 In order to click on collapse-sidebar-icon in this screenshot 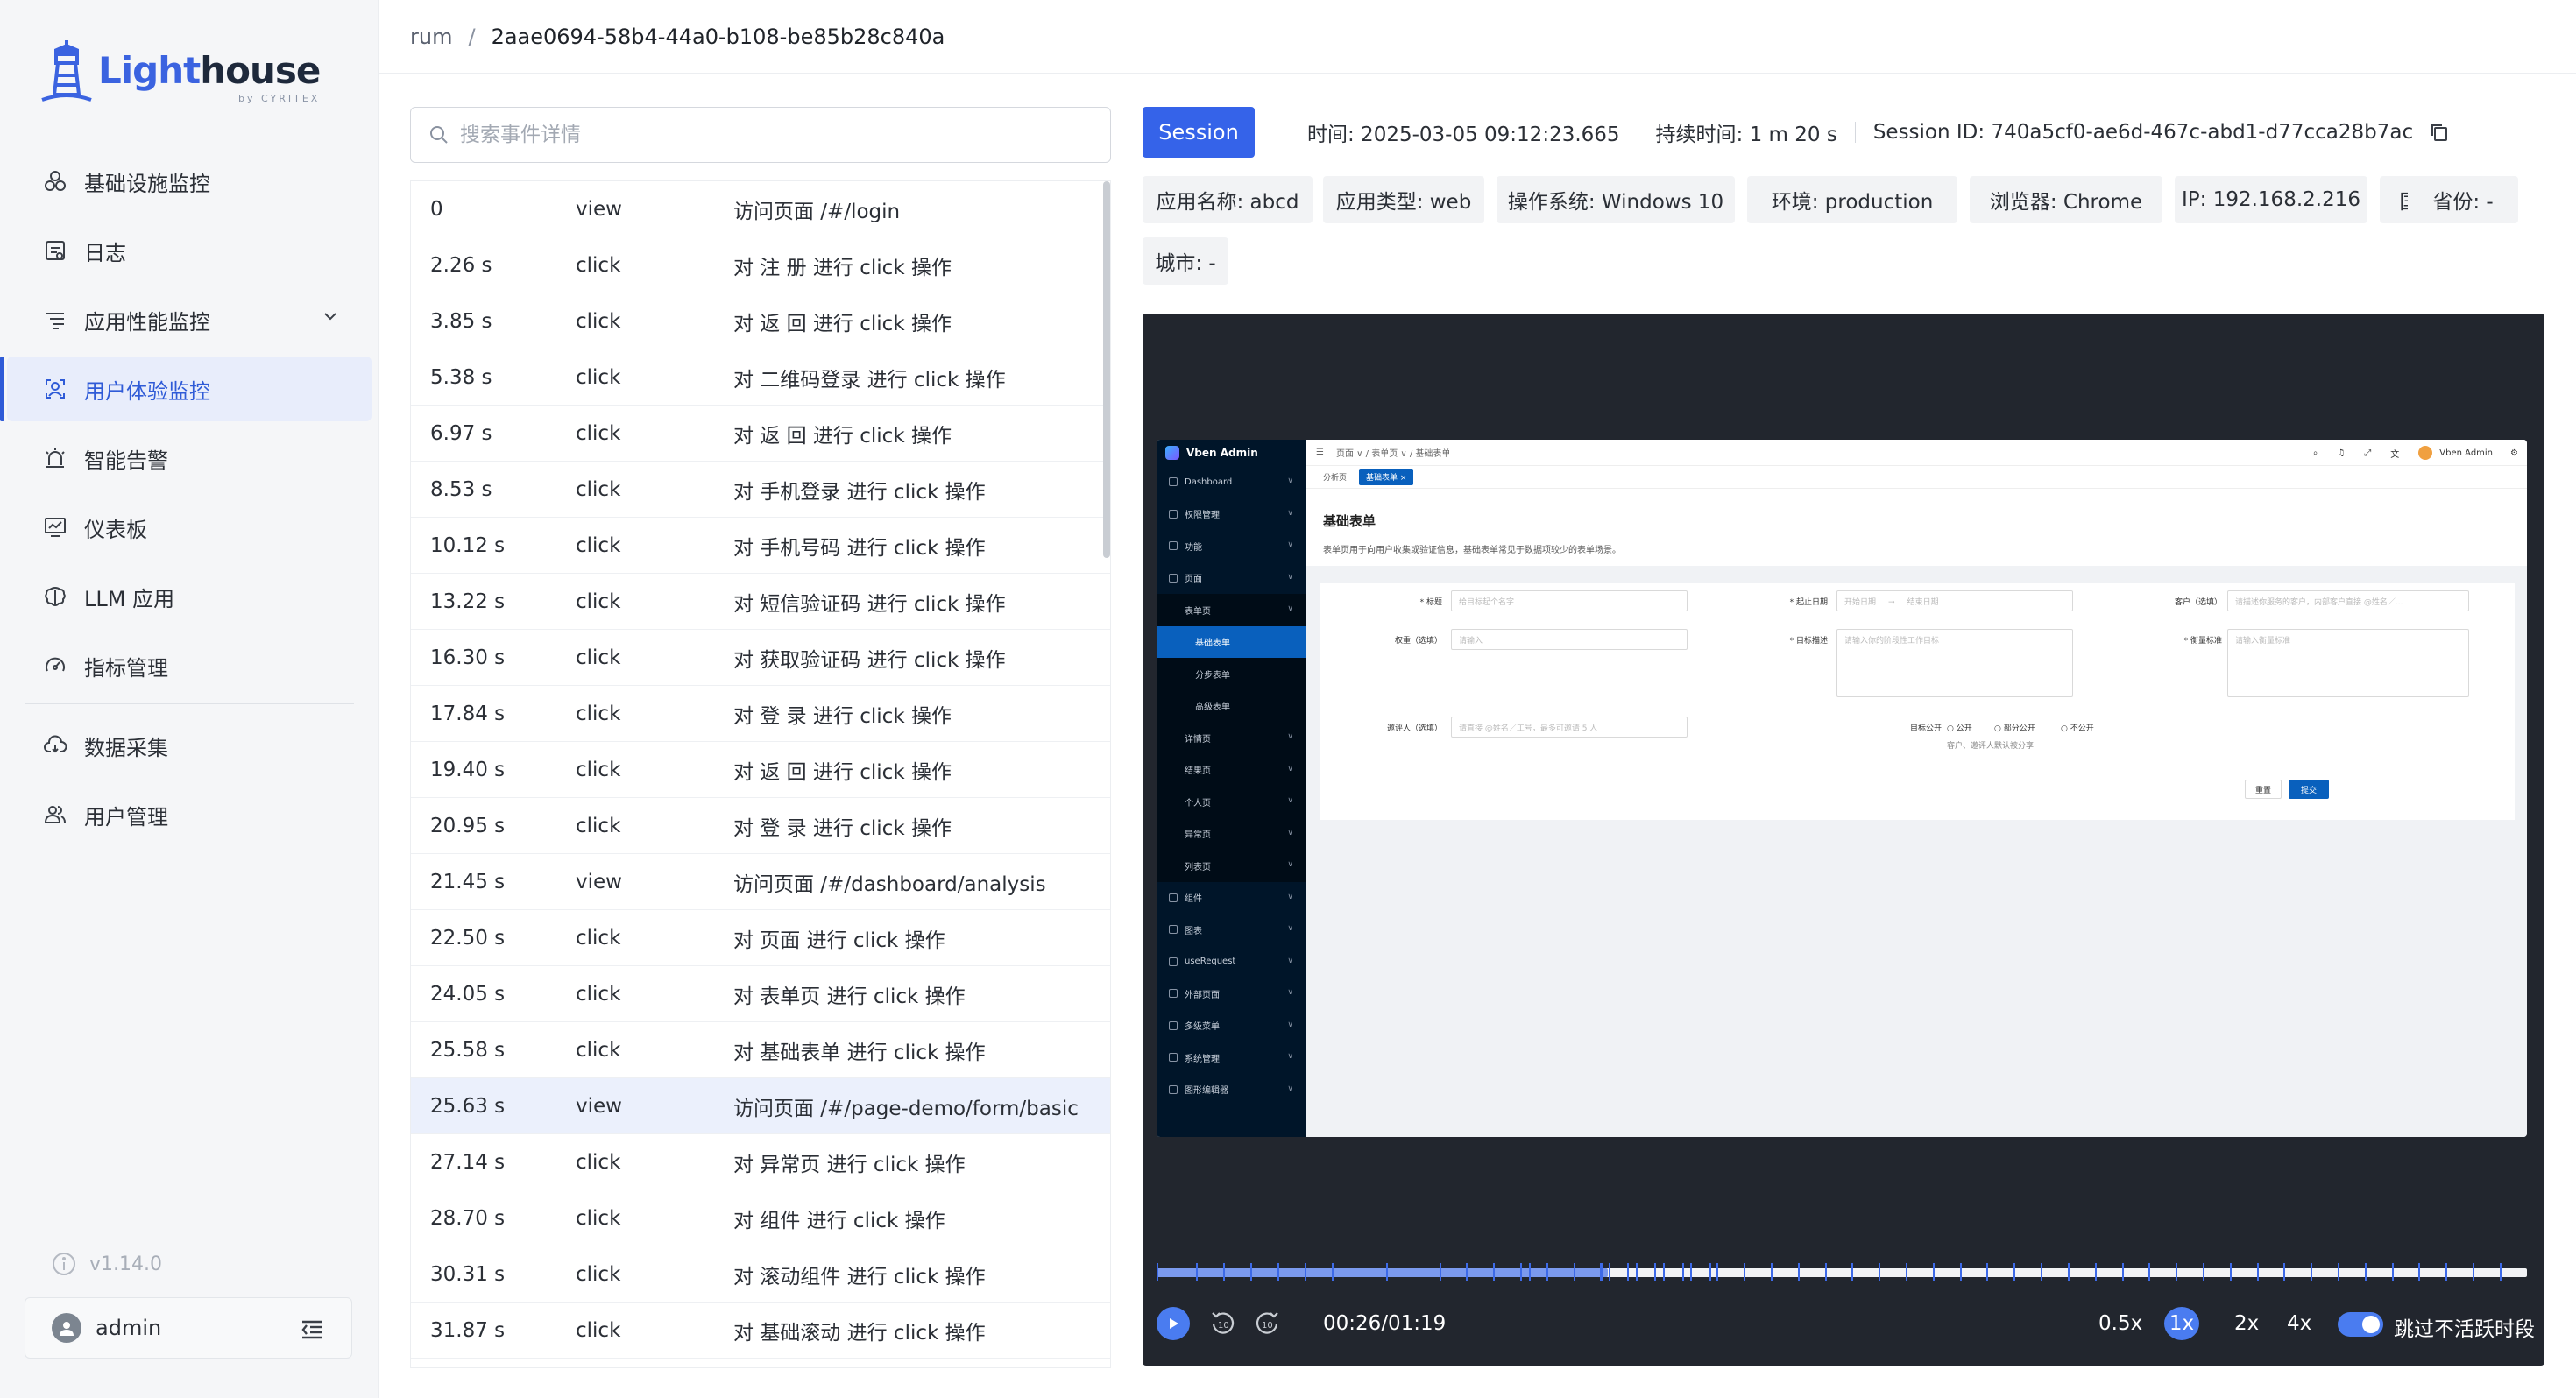, I will do `click(312, 1329)`.